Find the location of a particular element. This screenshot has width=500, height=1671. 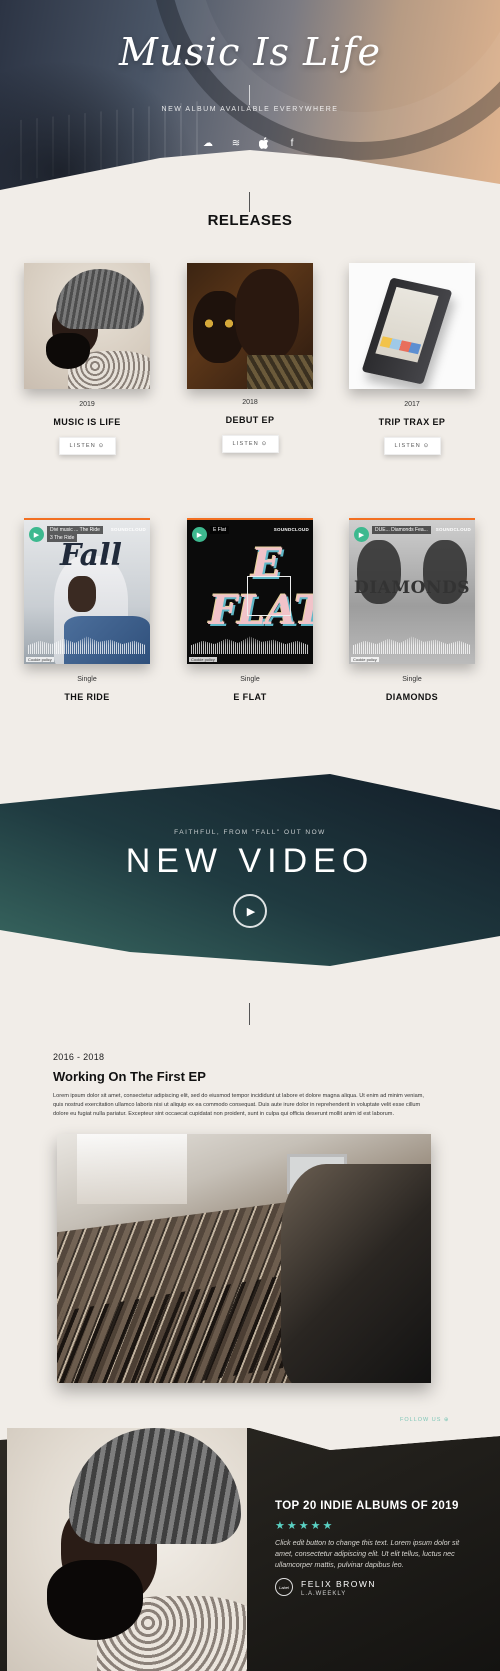

single-title: E FLAT is located at coordinates (250, 697).